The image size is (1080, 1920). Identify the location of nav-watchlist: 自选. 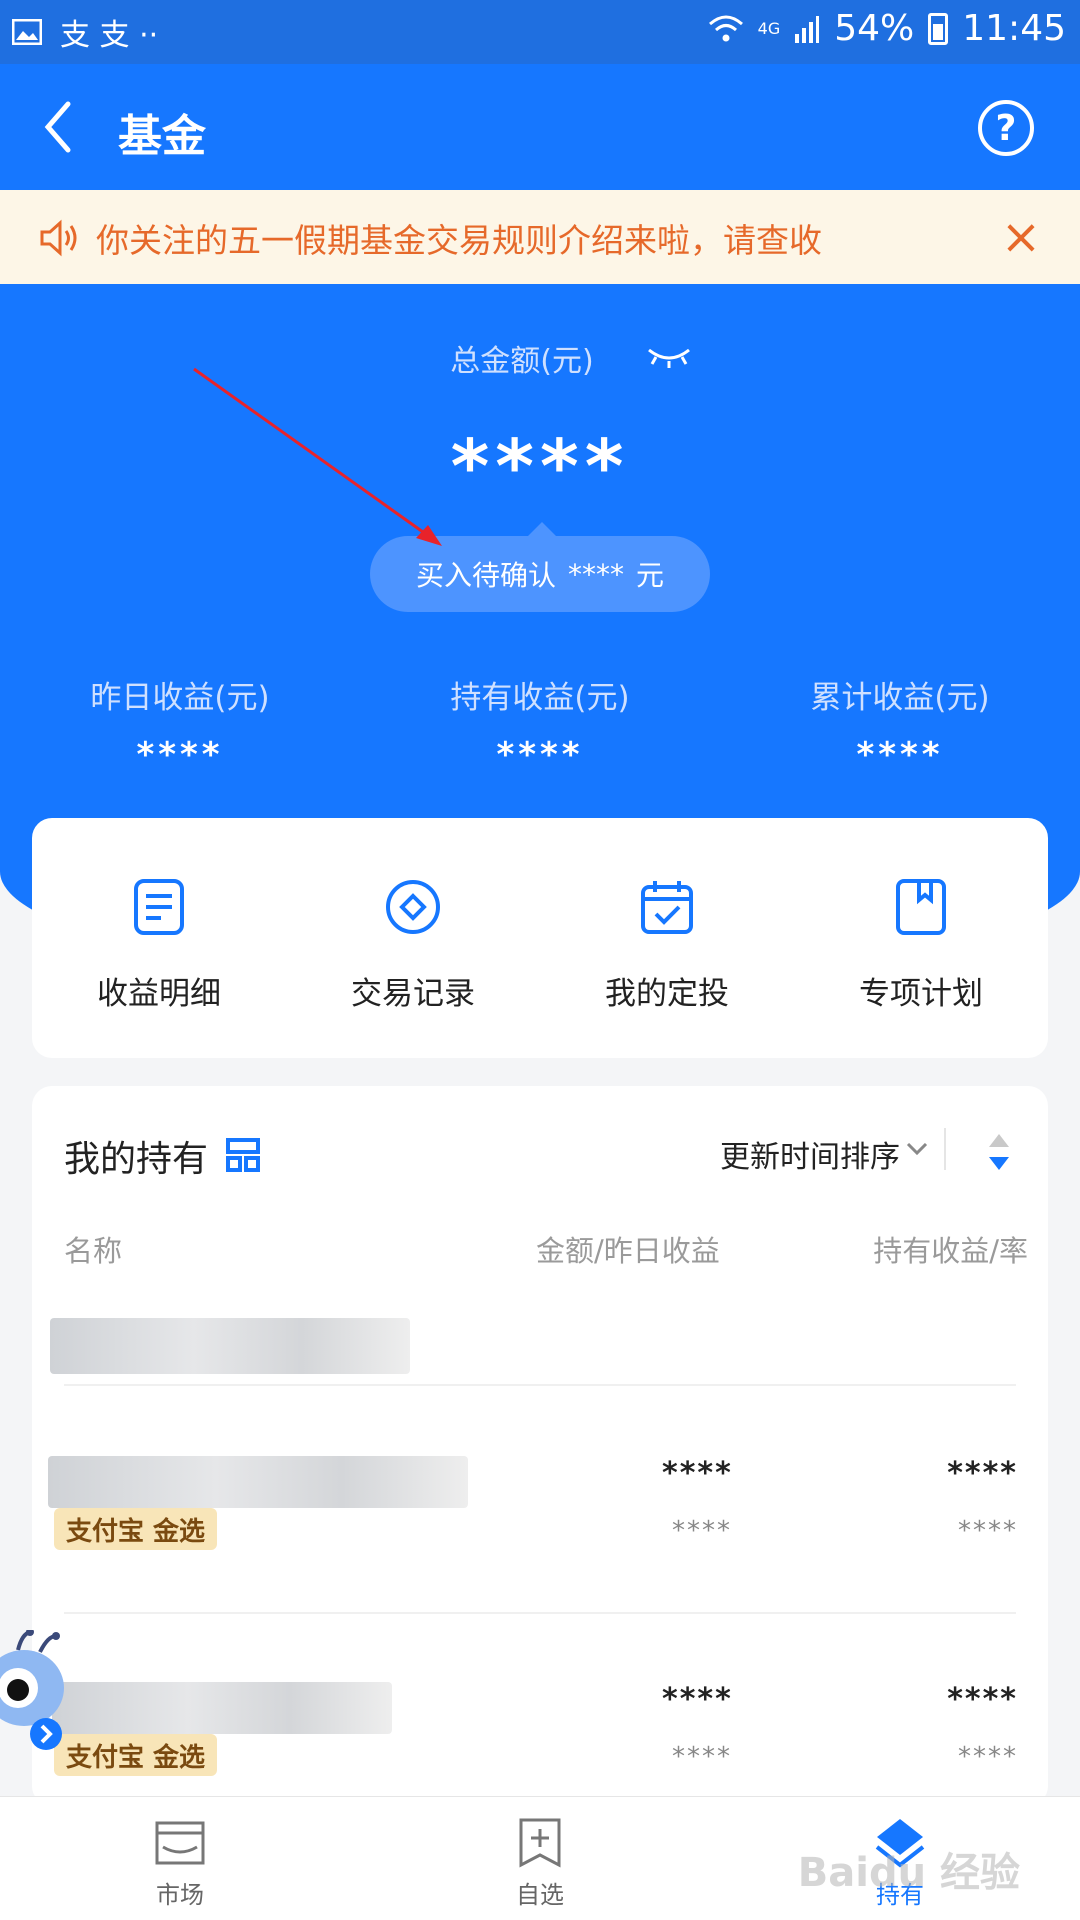
(540, 1858).